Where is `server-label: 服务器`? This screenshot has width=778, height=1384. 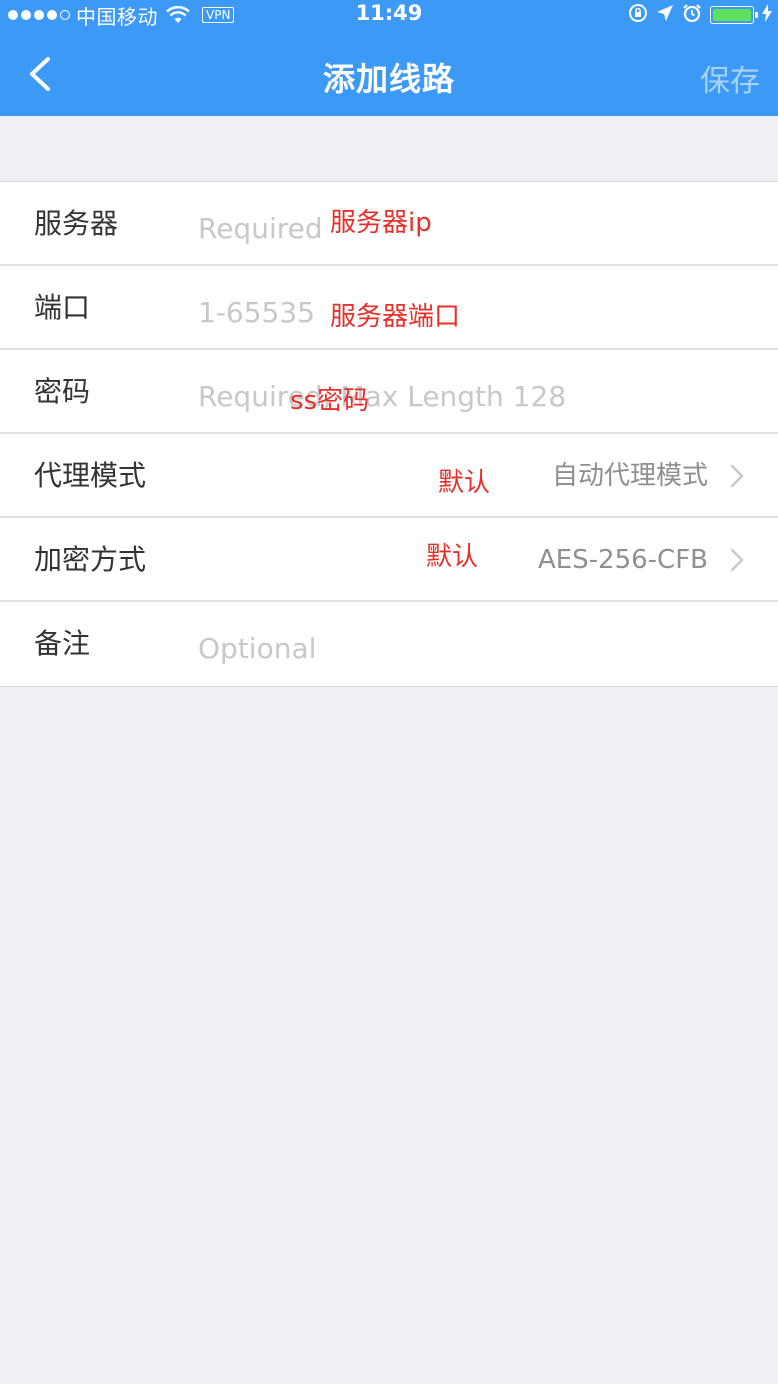
server-label: 服务器 is located at coordinates (76, 223).